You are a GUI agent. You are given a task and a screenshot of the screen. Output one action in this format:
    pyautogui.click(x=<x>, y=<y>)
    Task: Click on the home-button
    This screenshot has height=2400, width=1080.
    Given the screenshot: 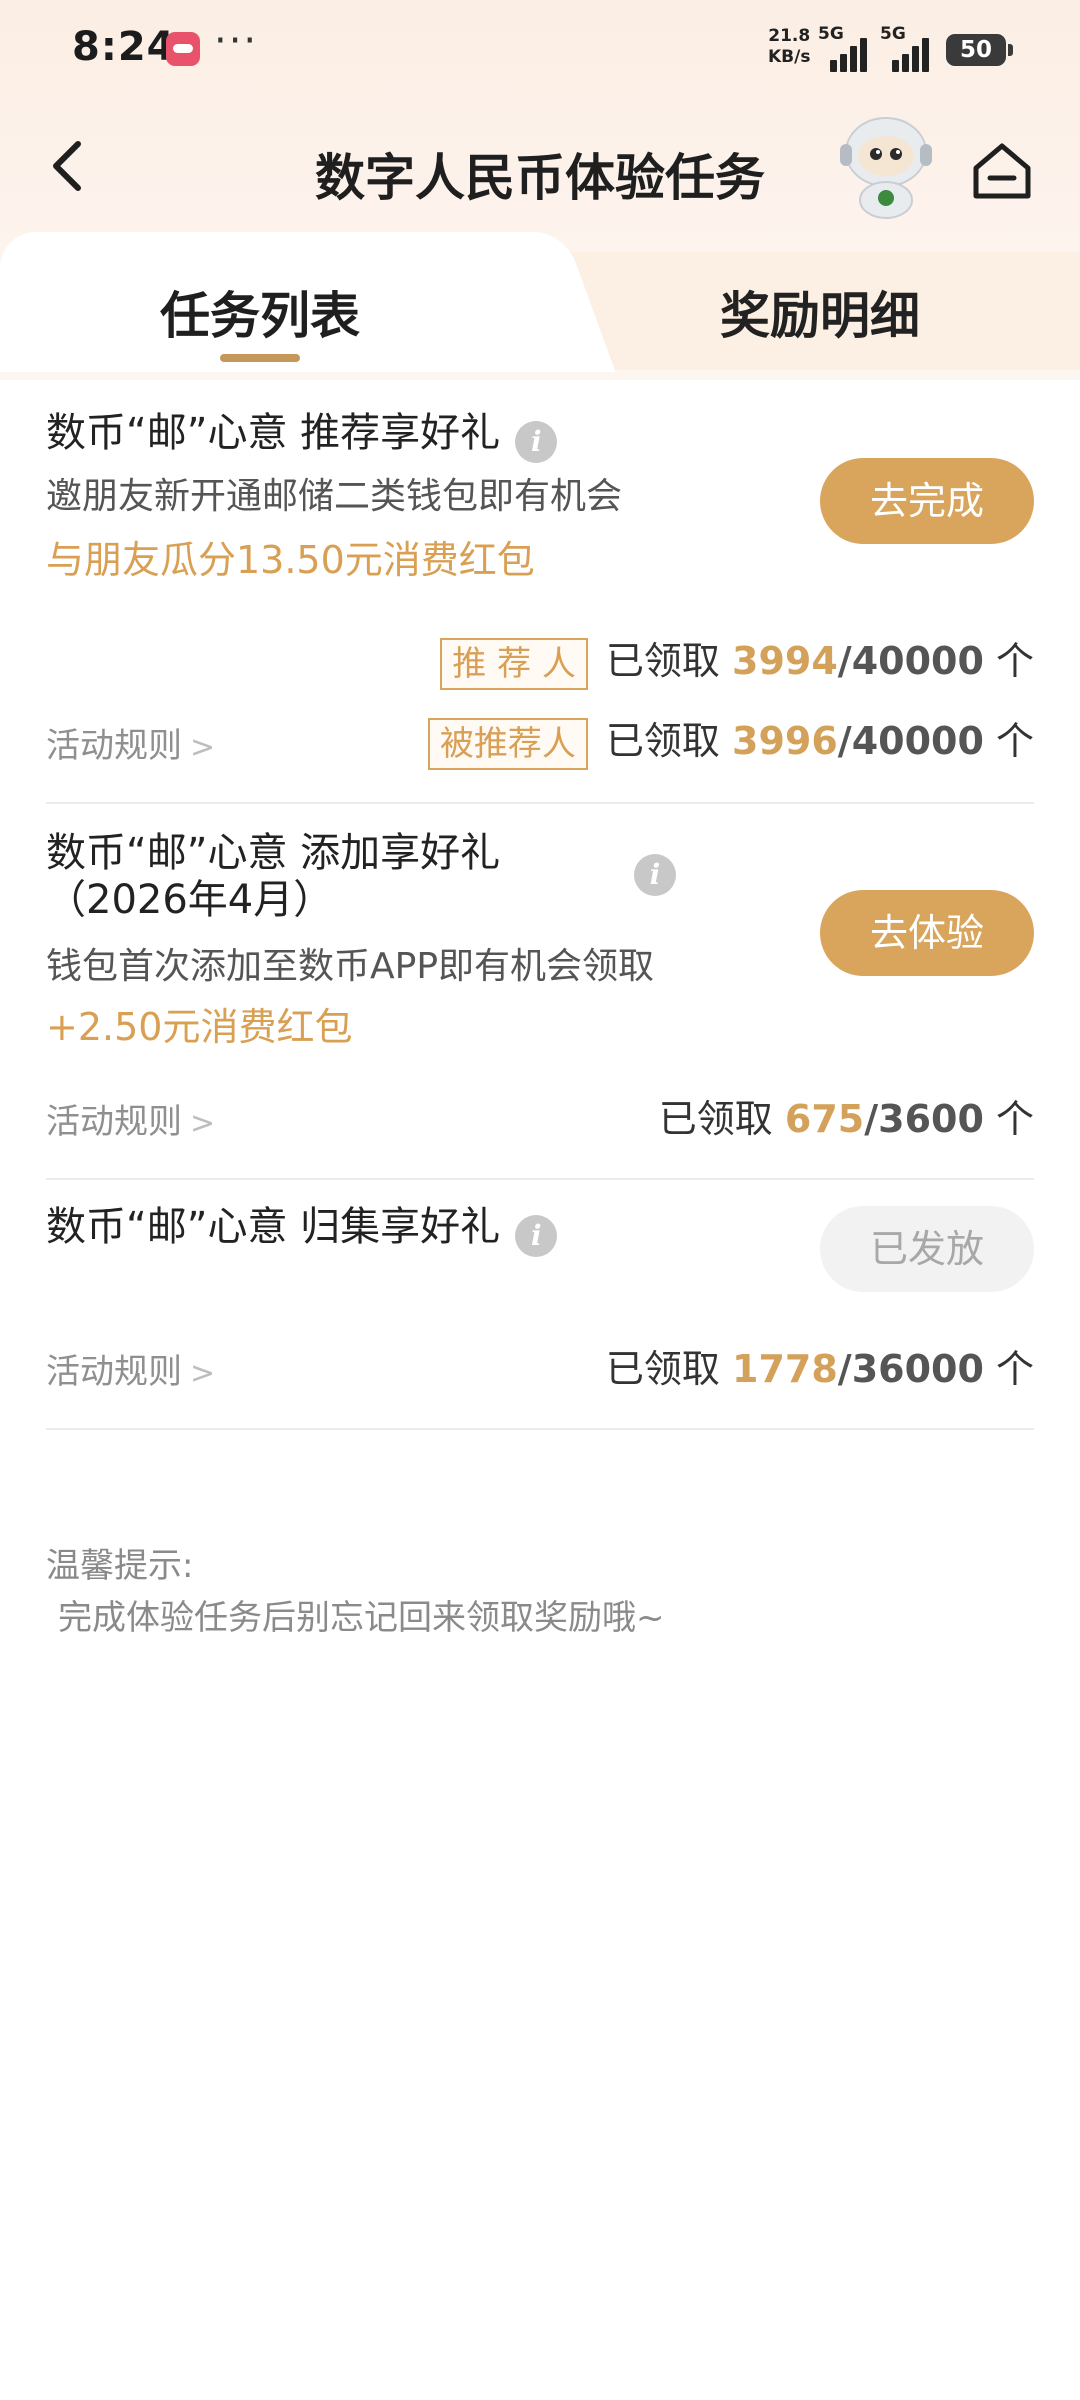 What is the action you would take?
    pyautogui.click(x=1002, y=171)
    